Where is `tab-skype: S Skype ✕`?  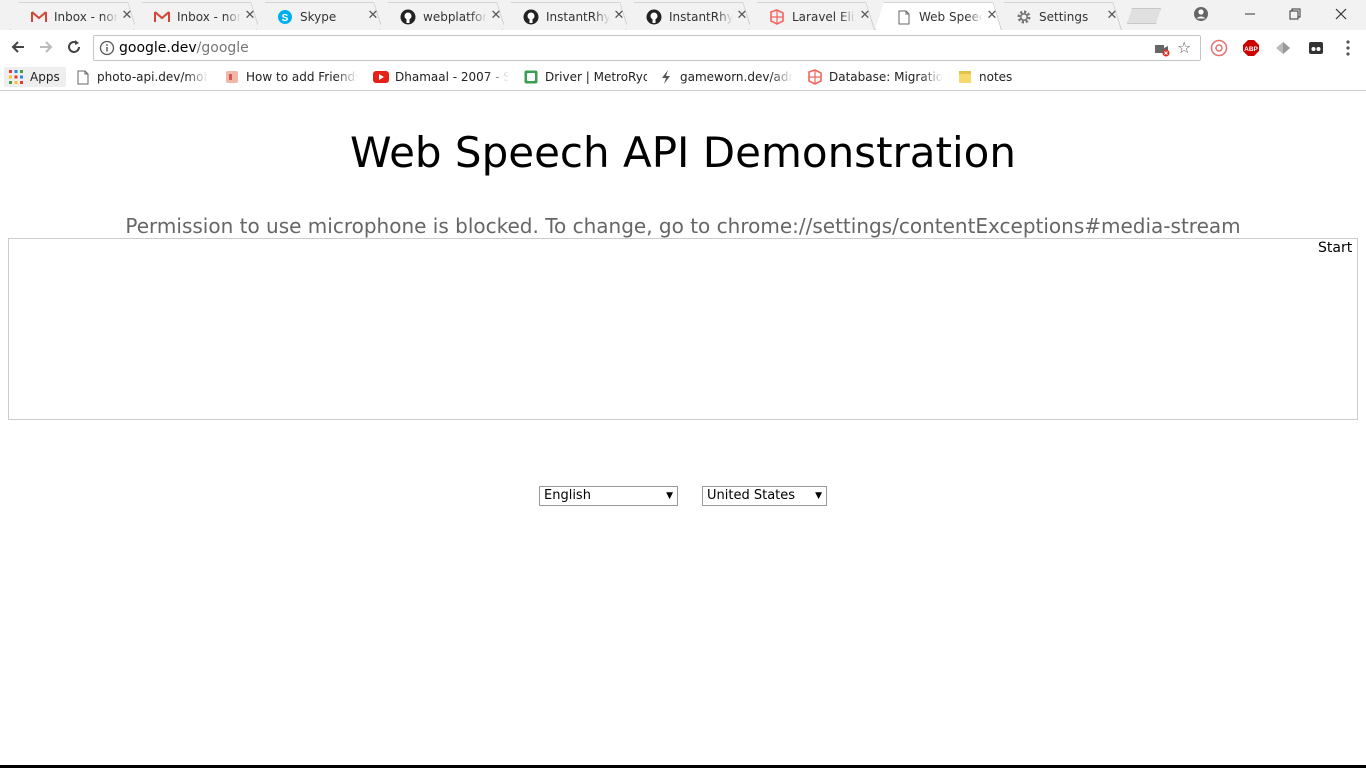 tab-skype: S Skype ✕ is located at coordinates (319, 16).